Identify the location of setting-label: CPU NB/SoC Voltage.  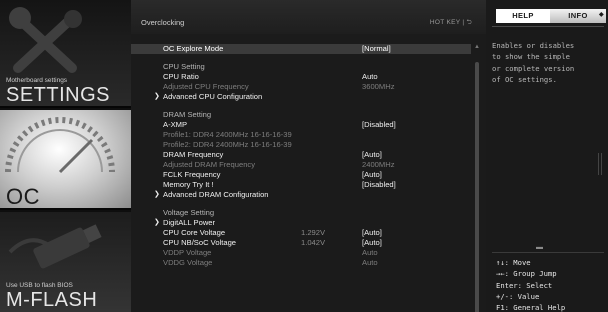
(200, 242).